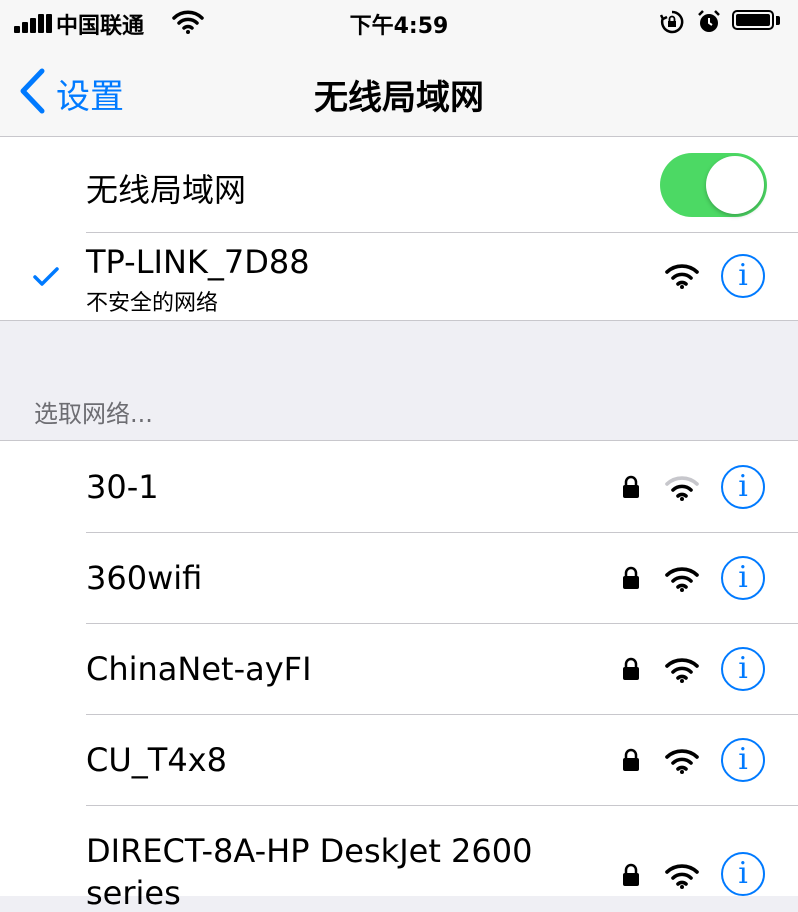 The height and width of the screenshot is (912, 798). What do you see at coordinates (133, 893) in the screenshot?
I see `network-ssid-line2: series` at bounding box center [133, 893].